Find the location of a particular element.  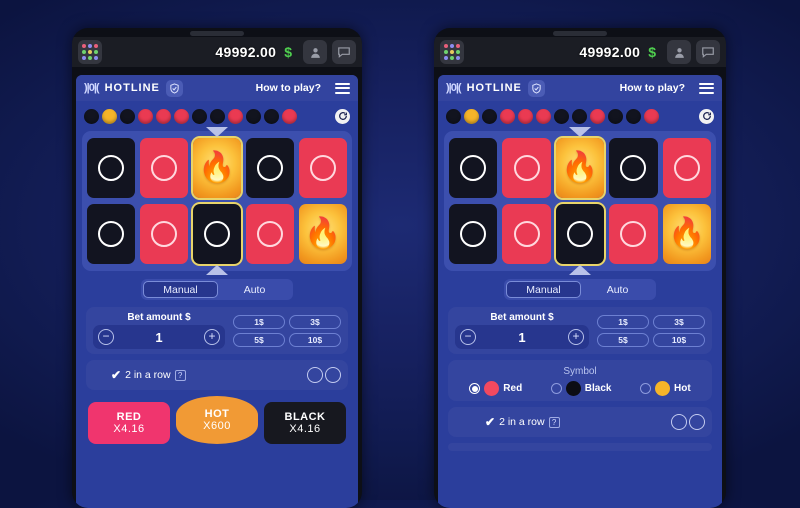

bet-button-hot-multiplier: X600 is located at coordinates (217, 426).